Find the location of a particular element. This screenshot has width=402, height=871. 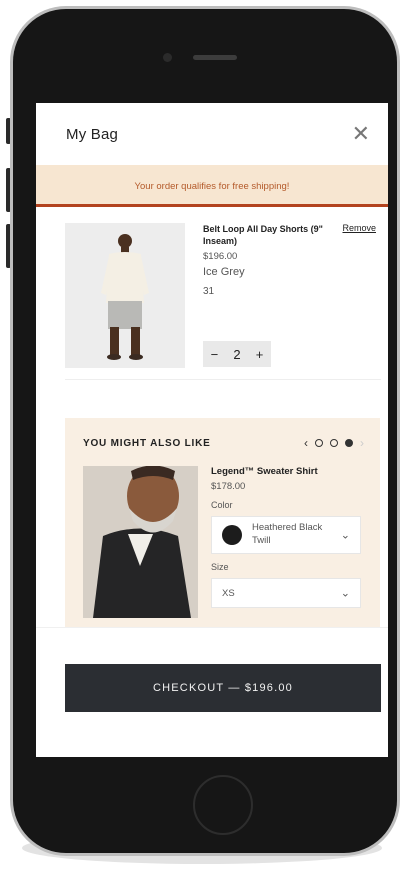

size-select-value: XS is located at coordinates (228, 593).